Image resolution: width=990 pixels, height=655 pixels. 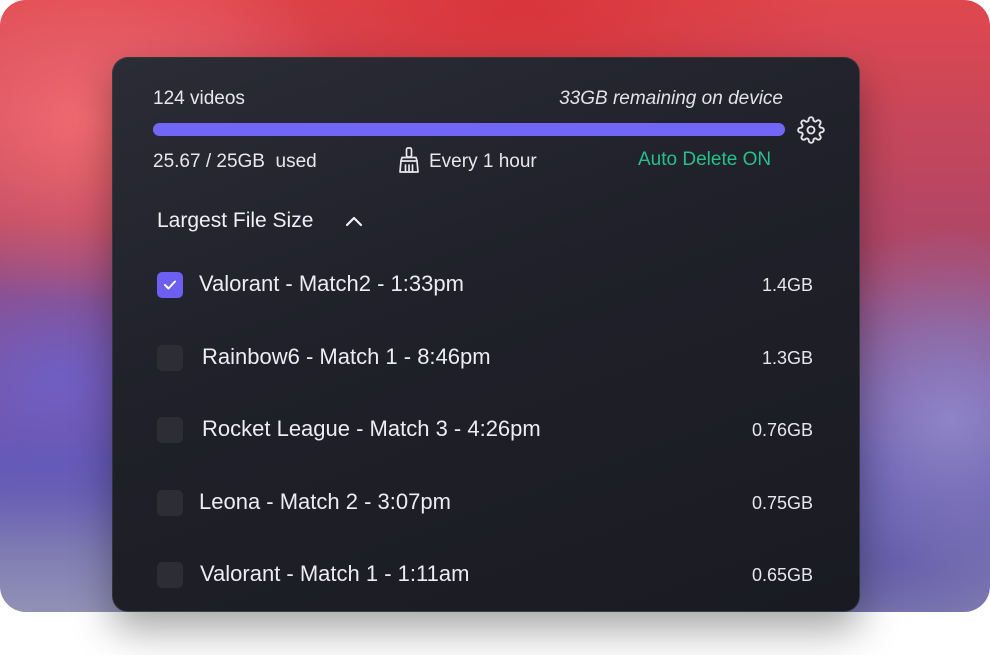 What do you see at coordinates (483, 162) in the screenshot?
I see `cleanup-frequency: Every 1 hour` at bounding box center [483, 162].